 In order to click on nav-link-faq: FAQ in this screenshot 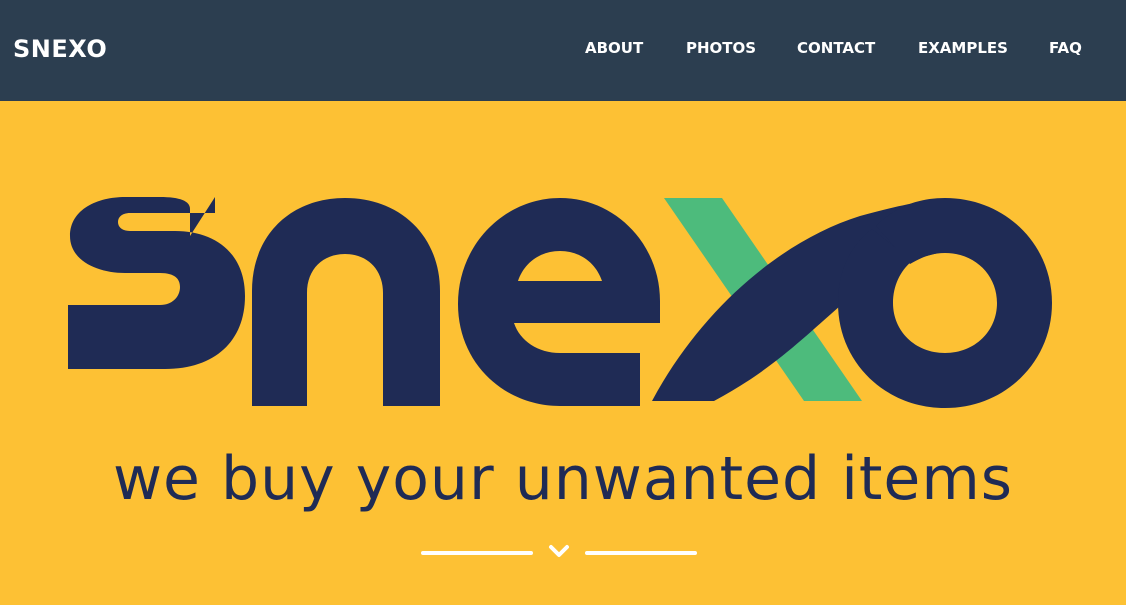, I will do `click(1065, 48)`.